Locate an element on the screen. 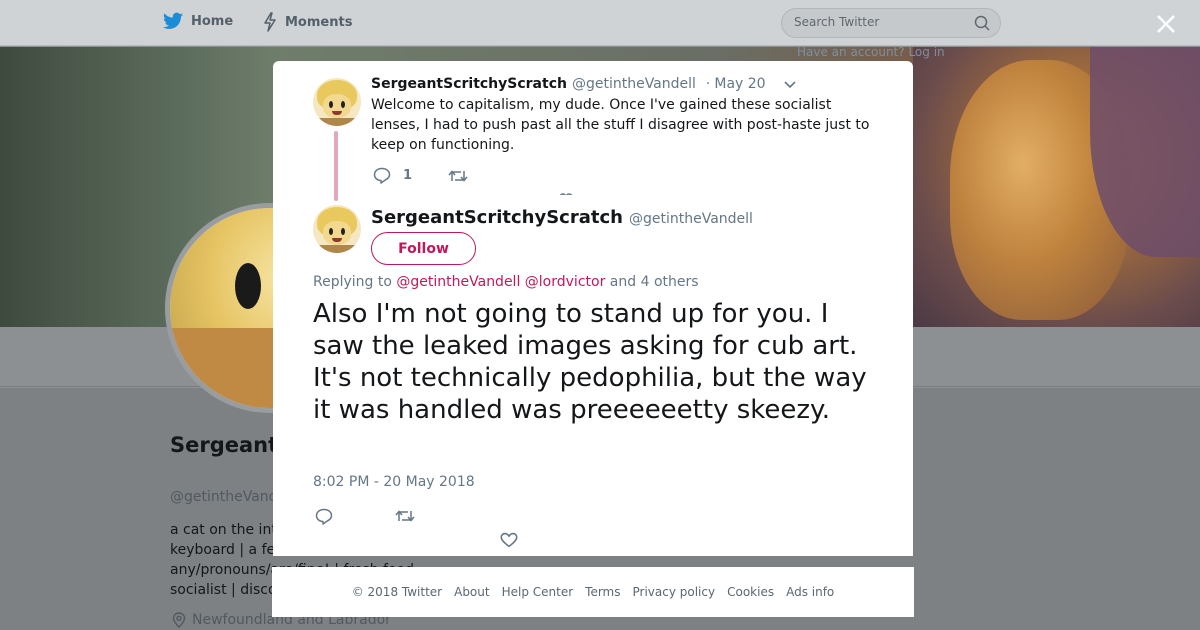 The width and height of the screenshot is (1200, 630). top-navigation-bar: Home Moments is located at coordinates (600, 23).